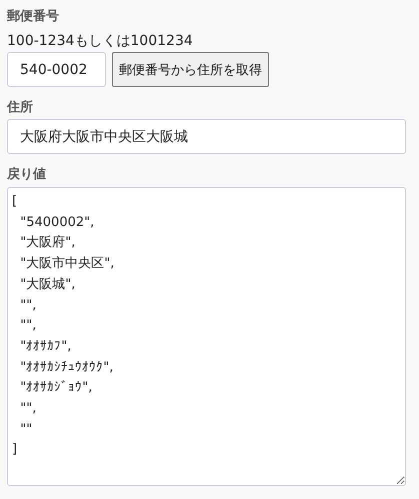 Image resolution: width=419 pixels, height=499 pixels. Describe the element at coordinates (27, 175) in the screenshot. I see `result-label: 戻り値` at that location.